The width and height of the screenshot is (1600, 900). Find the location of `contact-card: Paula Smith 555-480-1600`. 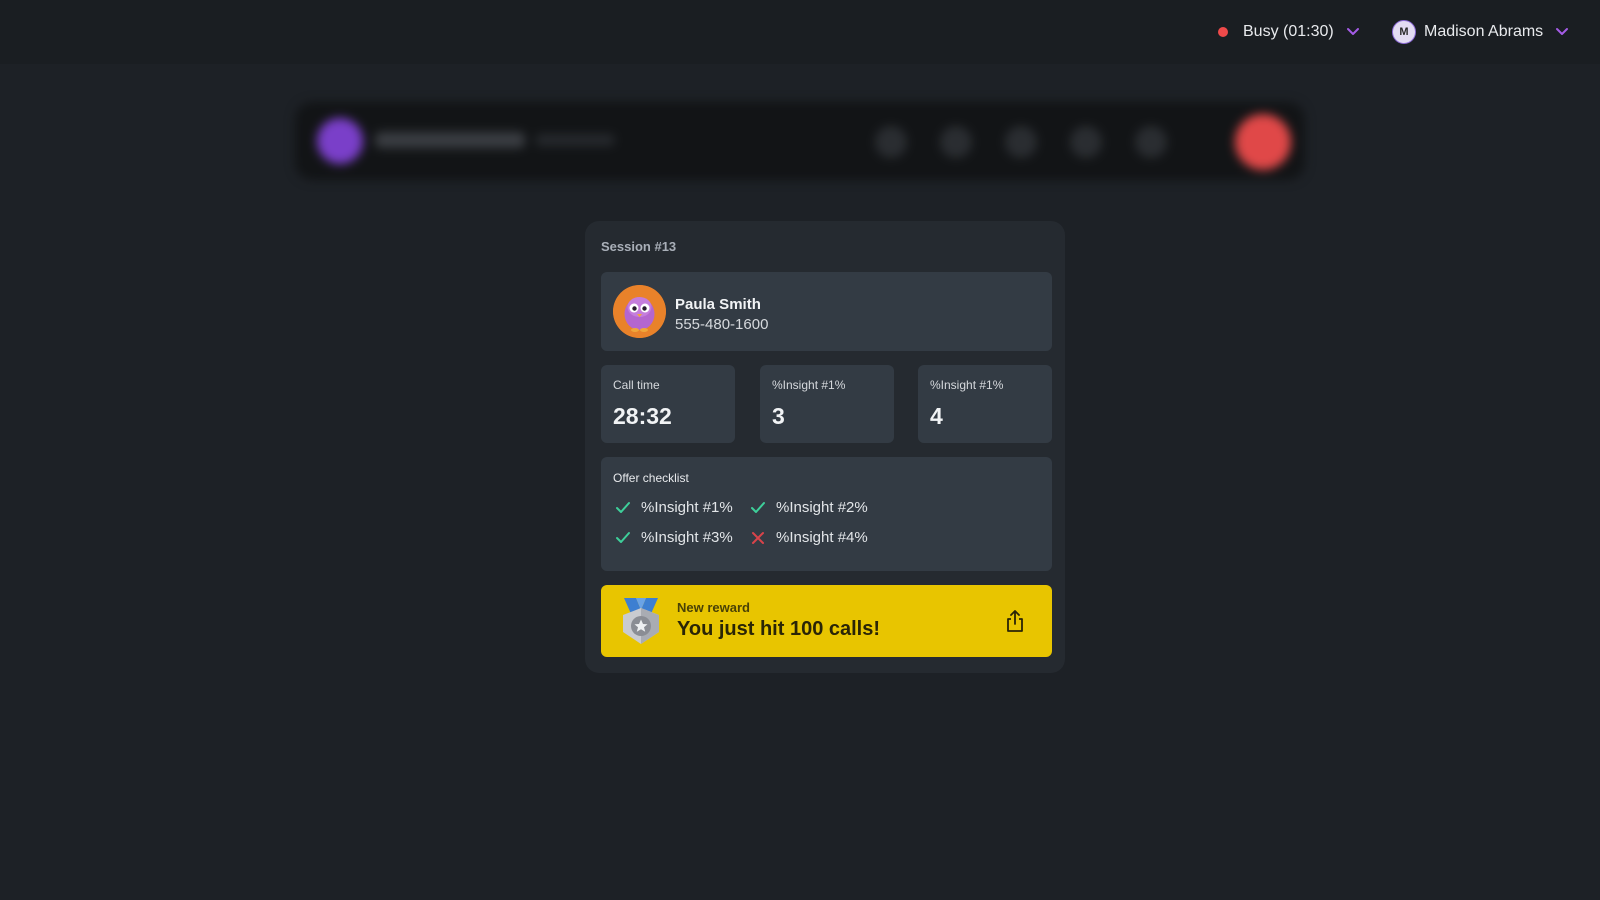

contact-card: Paula Smith 555-480-1600 is located at coordinates (826, 311).